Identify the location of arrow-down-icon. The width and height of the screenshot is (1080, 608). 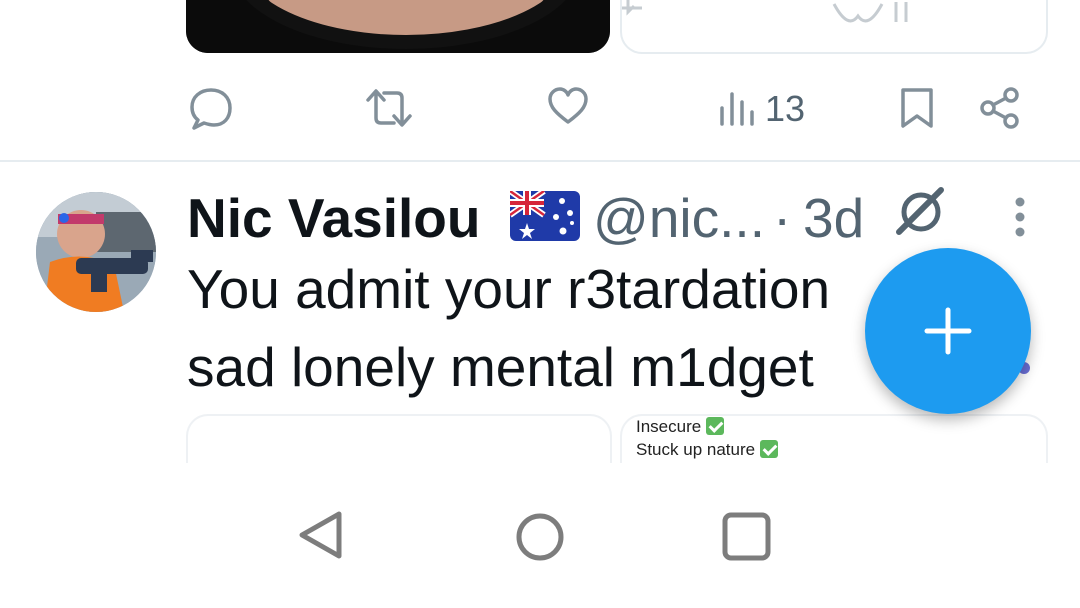
(632, 8).